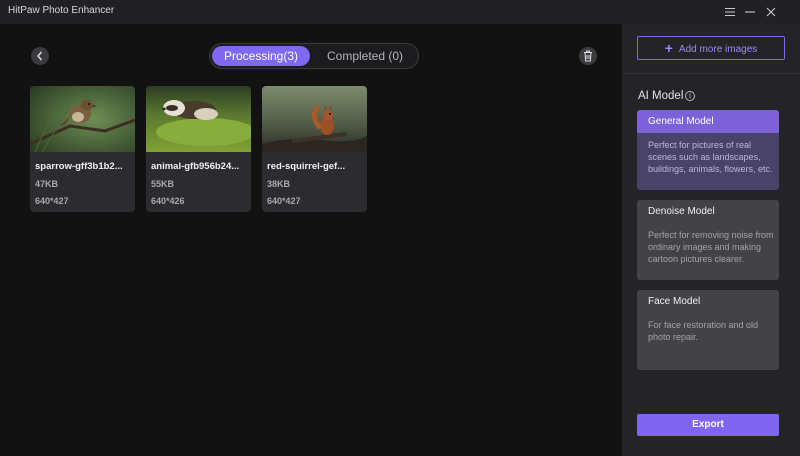 Image resolution: width=800 pixels, height=456 pixels. I want to click on add-more-images-label: Add more images, so click(718, 49).